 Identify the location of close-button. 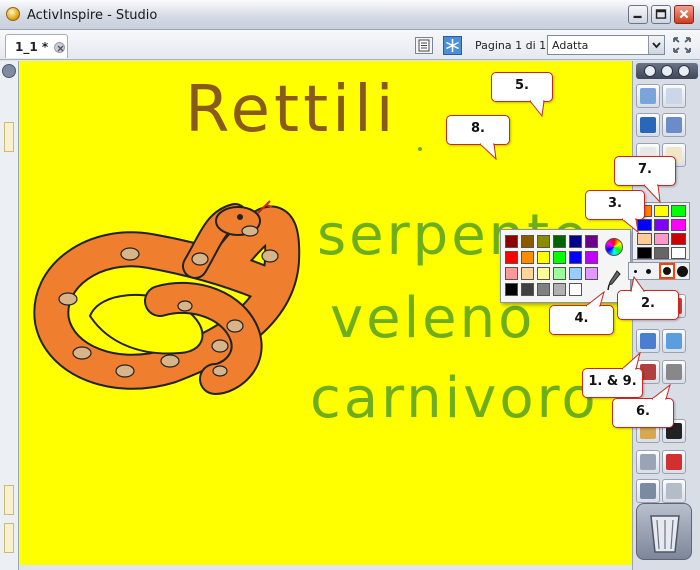
(684, 14).